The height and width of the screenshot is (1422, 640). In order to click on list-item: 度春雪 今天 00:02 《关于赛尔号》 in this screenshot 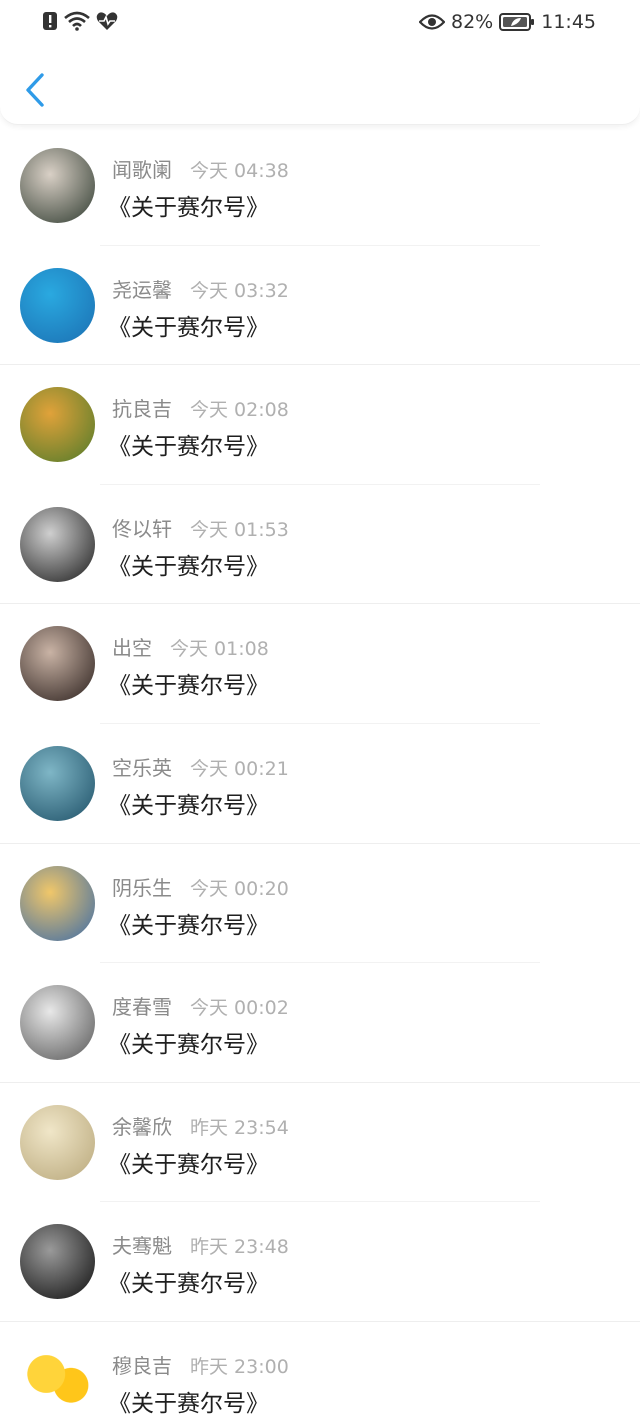, I will do `click(320, 1023)`.